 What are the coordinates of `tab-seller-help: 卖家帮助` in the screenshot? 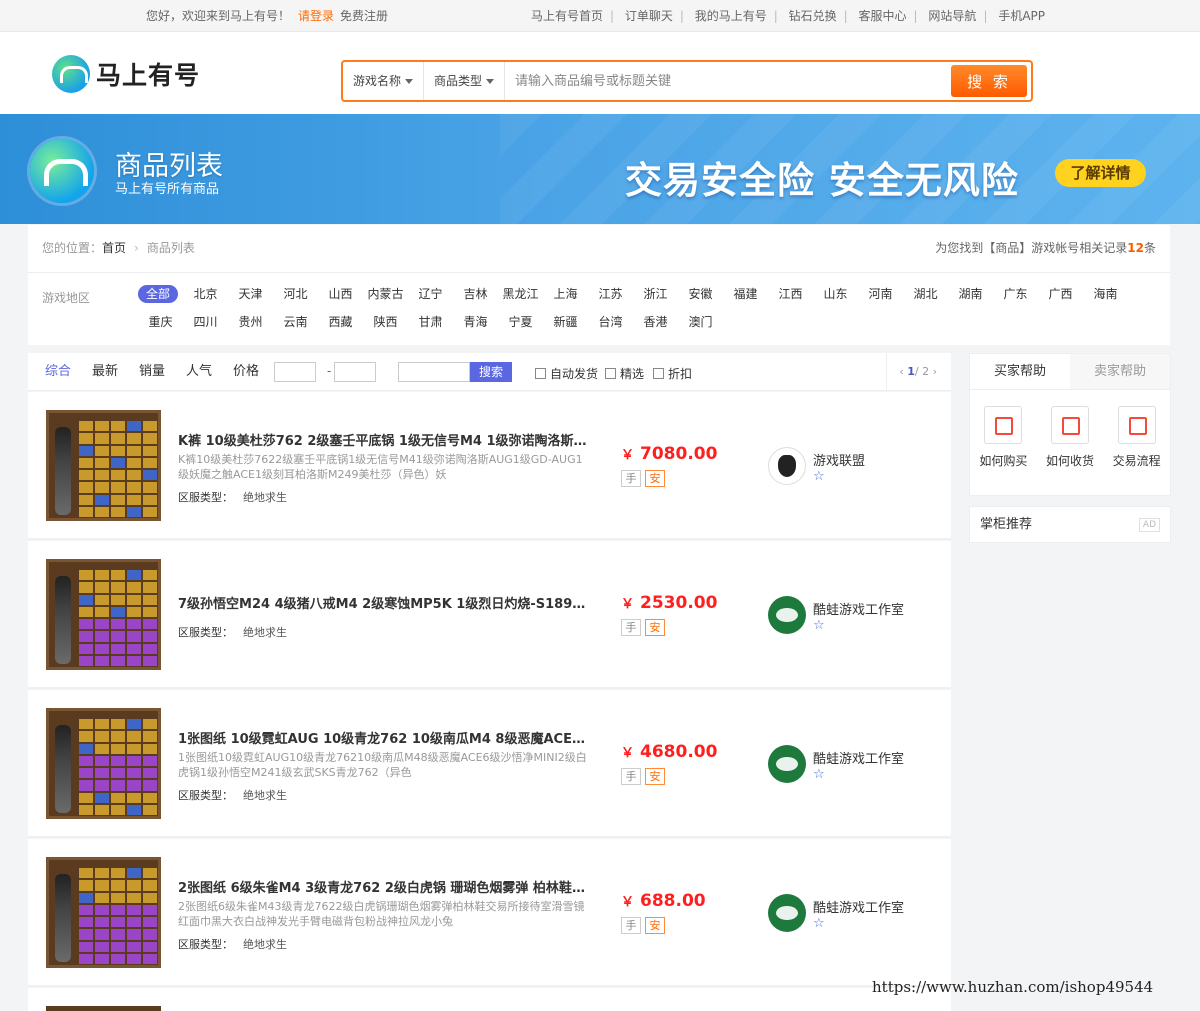 It's located at (1120, 371).